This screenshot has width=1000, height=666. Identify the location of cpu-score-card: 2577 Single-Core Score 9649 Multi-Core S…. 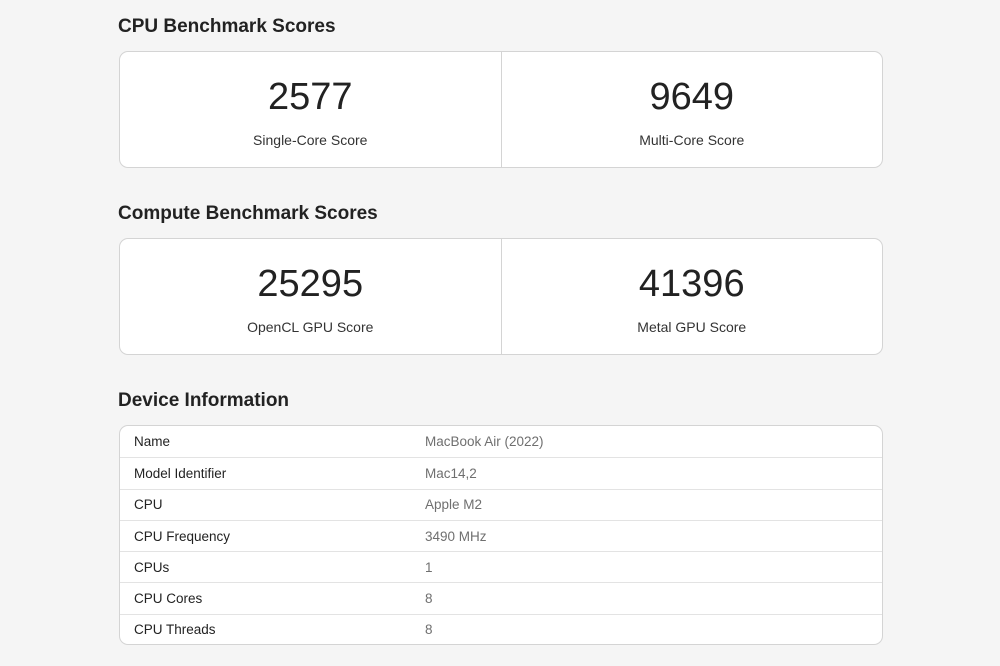
(501, 109).